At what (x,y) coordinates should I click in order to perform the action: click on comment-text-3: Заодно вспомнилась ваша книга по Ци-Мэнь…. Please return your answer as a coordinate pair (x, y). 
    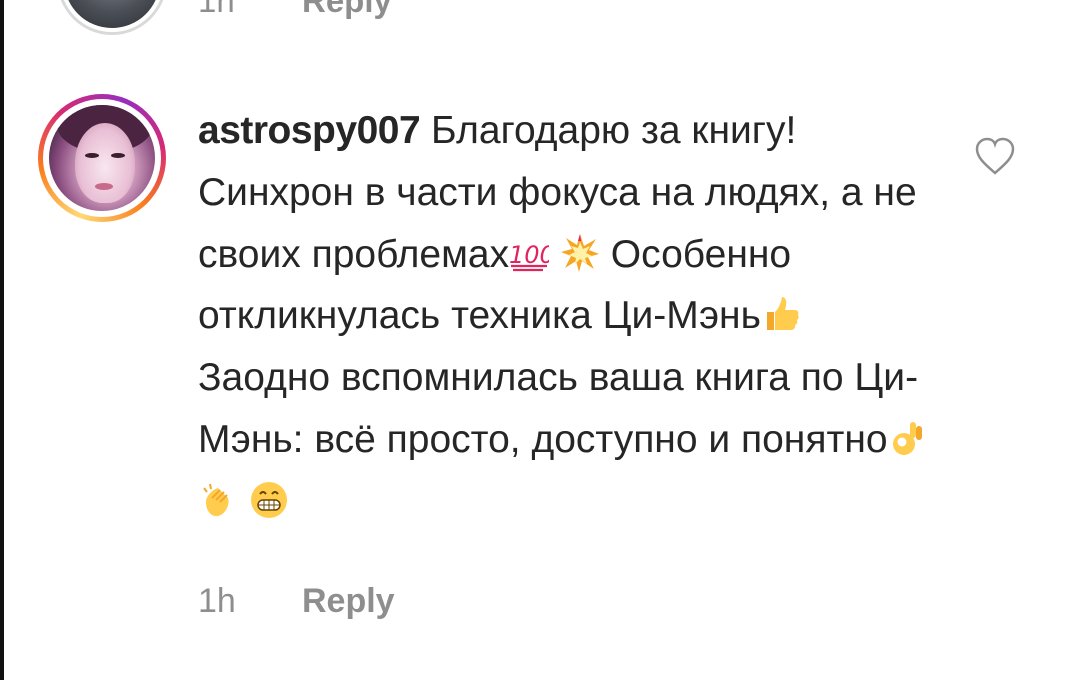
    Looking at the image, I should click on (558, 408).